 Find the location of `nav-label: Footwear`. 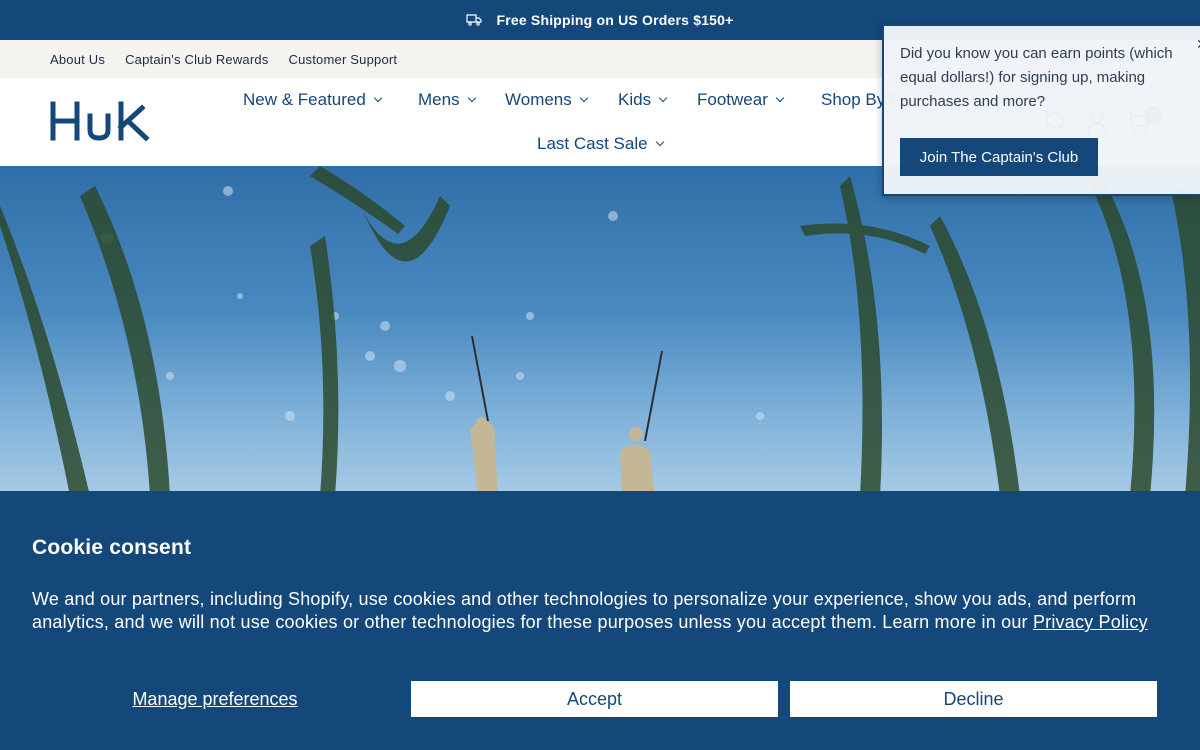

nav-label: Footwear is located at coordinates (732, 99).